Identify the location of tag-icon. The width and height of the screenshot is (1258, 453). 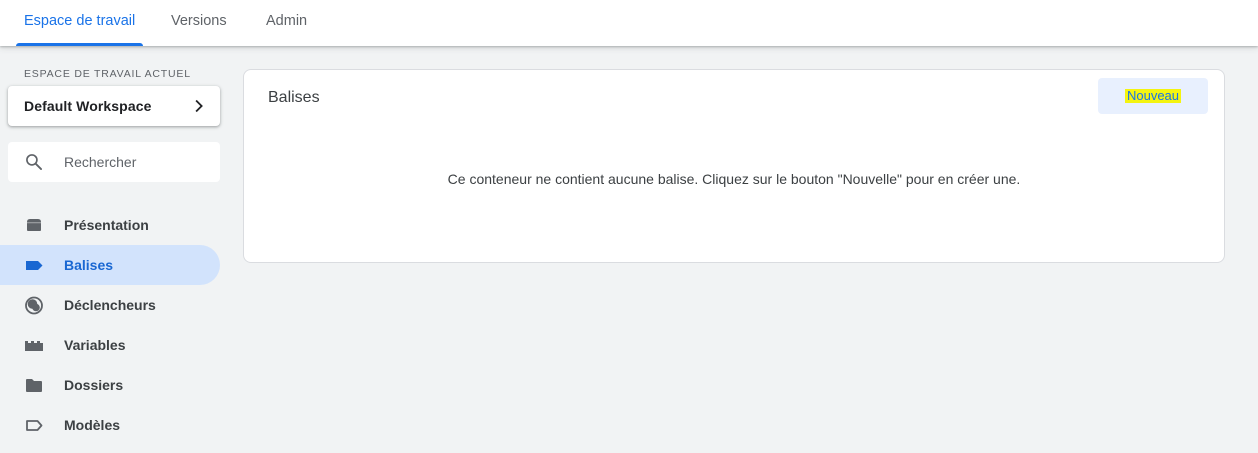
(34, 265).